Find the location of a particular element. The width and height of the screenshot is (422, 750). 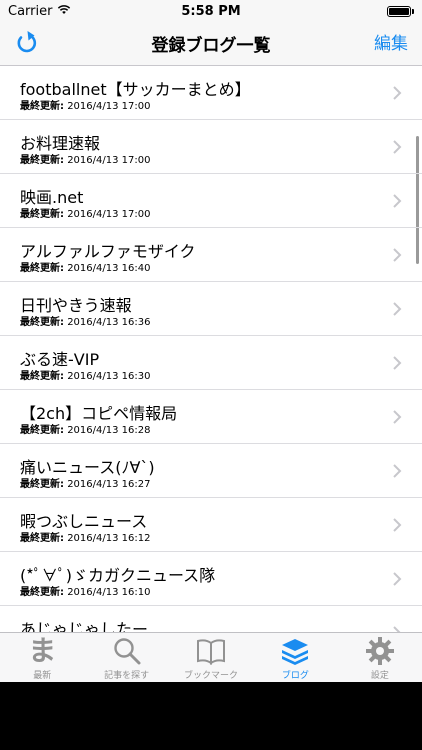

last-updated-value: 2016/4/13 16:36 is located at coordinates (109, 322).